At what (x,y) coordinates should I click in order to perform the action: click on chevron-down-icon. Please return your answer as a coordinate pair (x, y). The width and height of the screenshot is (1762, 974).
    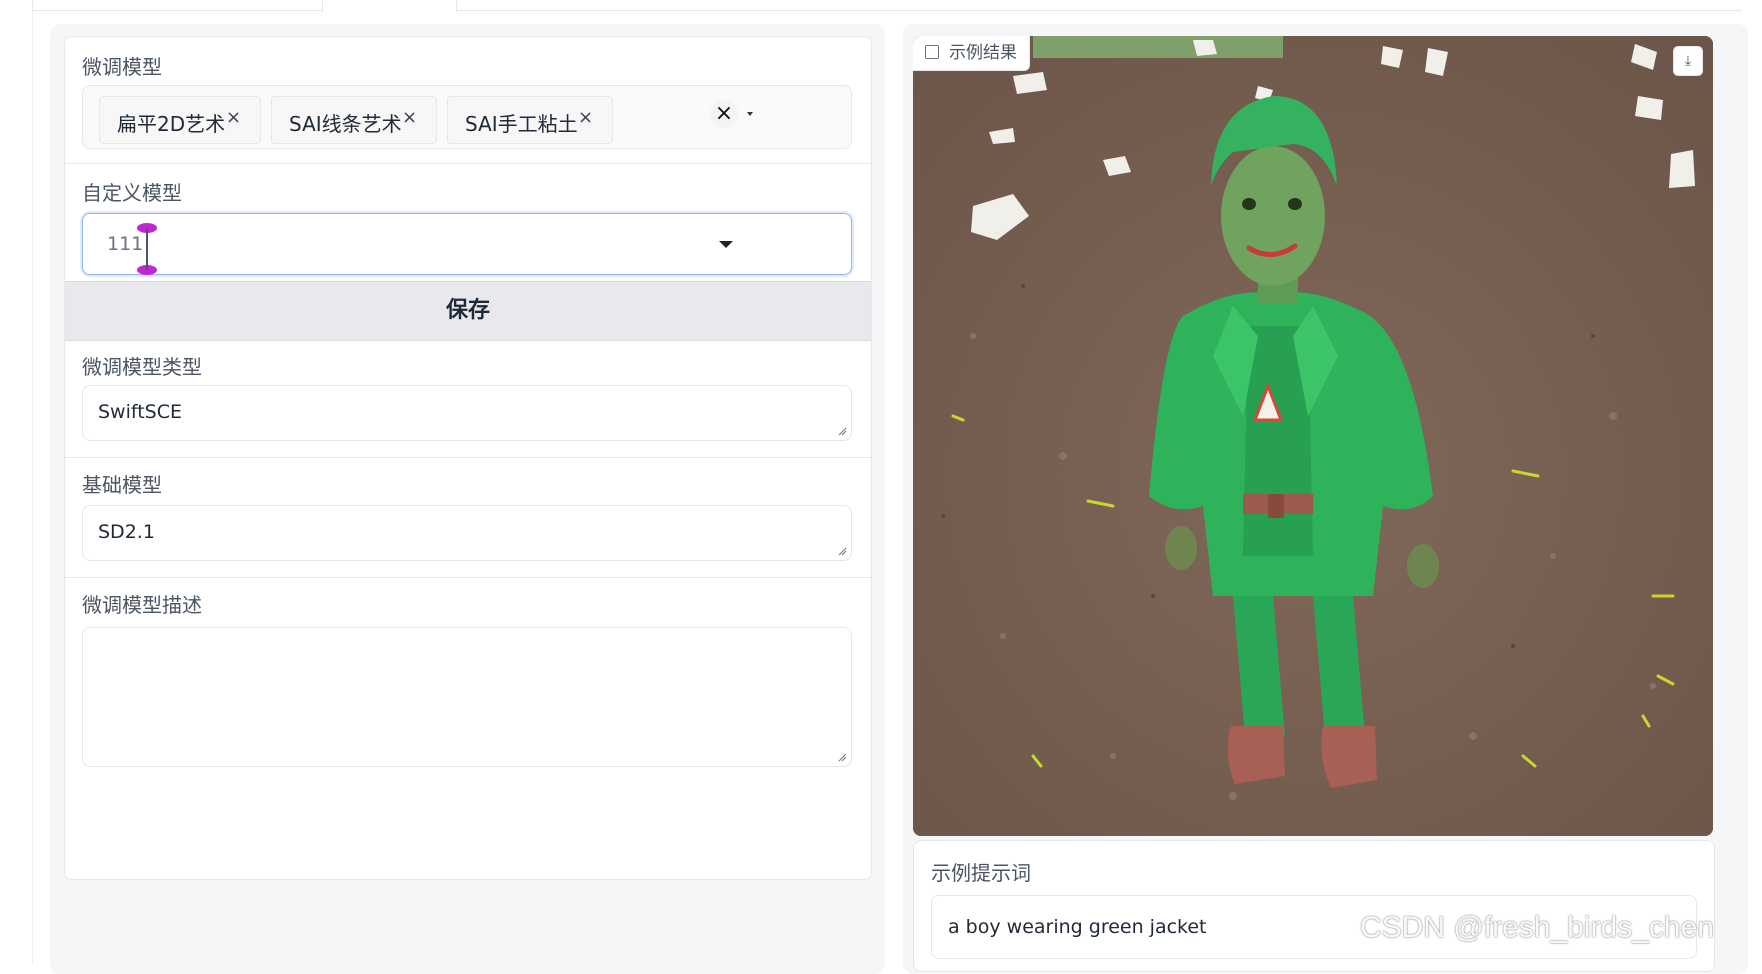
    Looking at the image, I should click on (750, 114).